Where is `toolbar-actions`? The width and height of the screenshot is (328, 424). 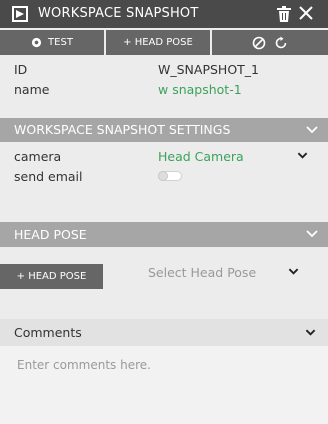
toolbar-actions is located at coordinates (270, 42).